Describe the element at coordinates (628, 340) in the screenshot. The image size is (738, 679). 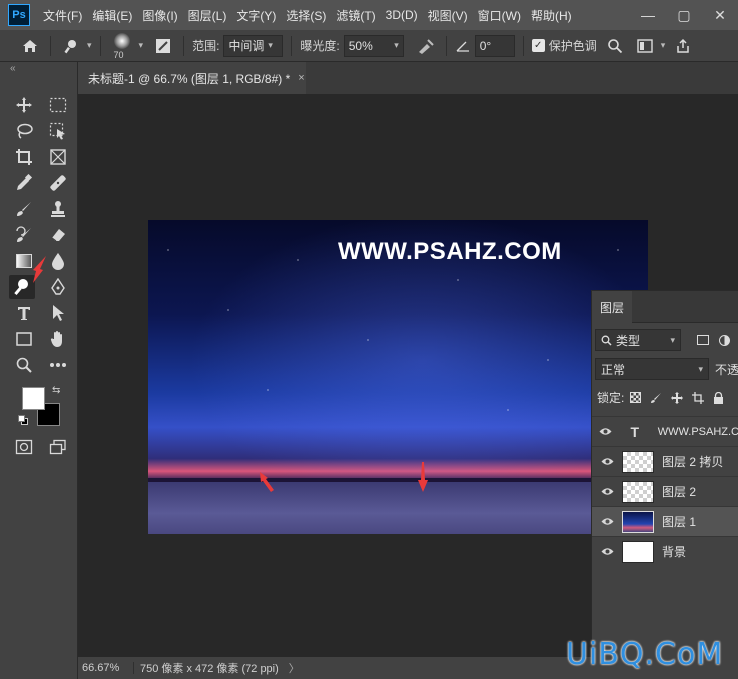
I see `filter-kind-value: 类型` at that location.